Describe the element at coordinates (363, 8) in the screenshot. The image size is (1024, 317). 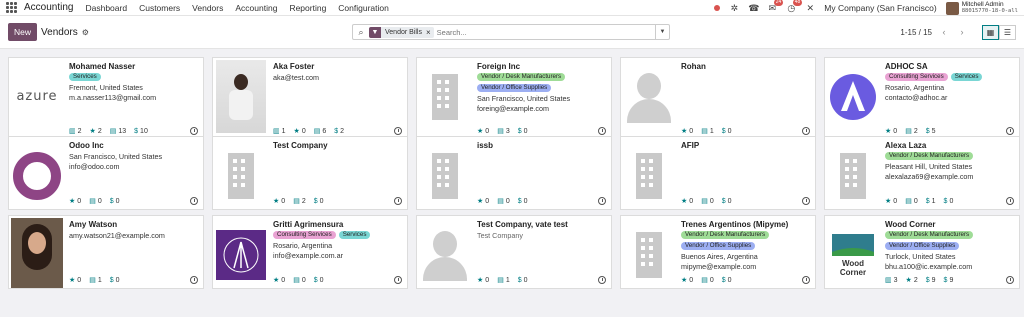
I see `menu-configuration: Configuration` at that location.